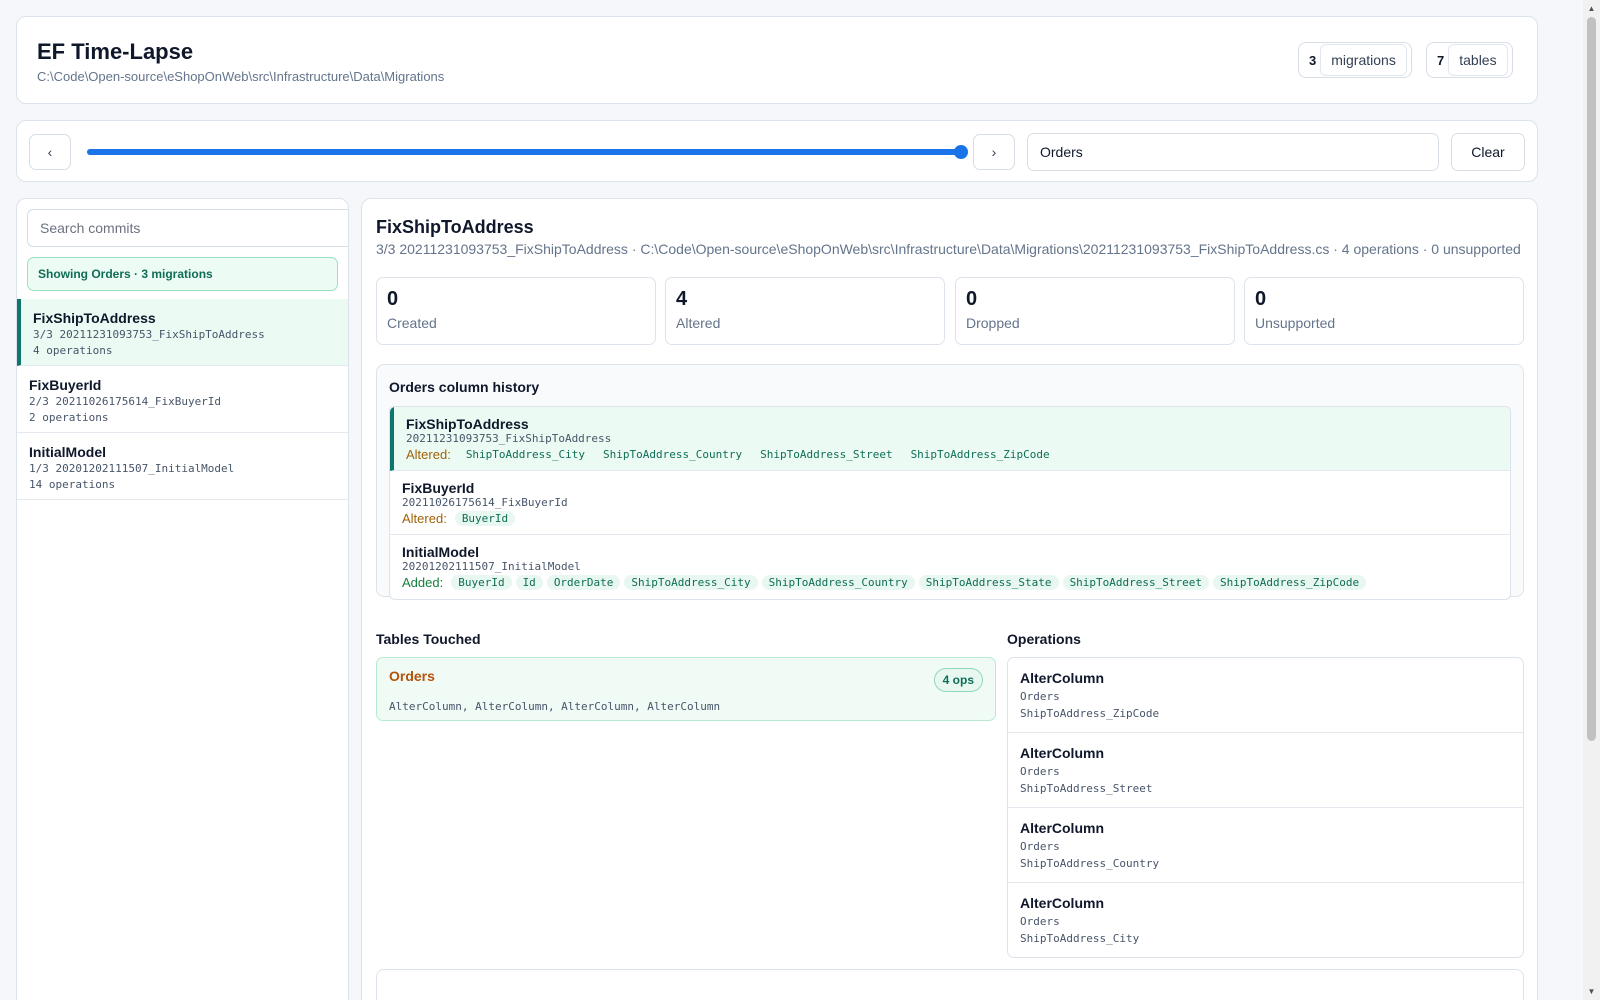 Image resolution: width=1600 pixels, height=1000 pixels. What do you see at coordinates (529, 582) in the screenshot?
I see `column-chip: Id` at bounding box center [529, 582].